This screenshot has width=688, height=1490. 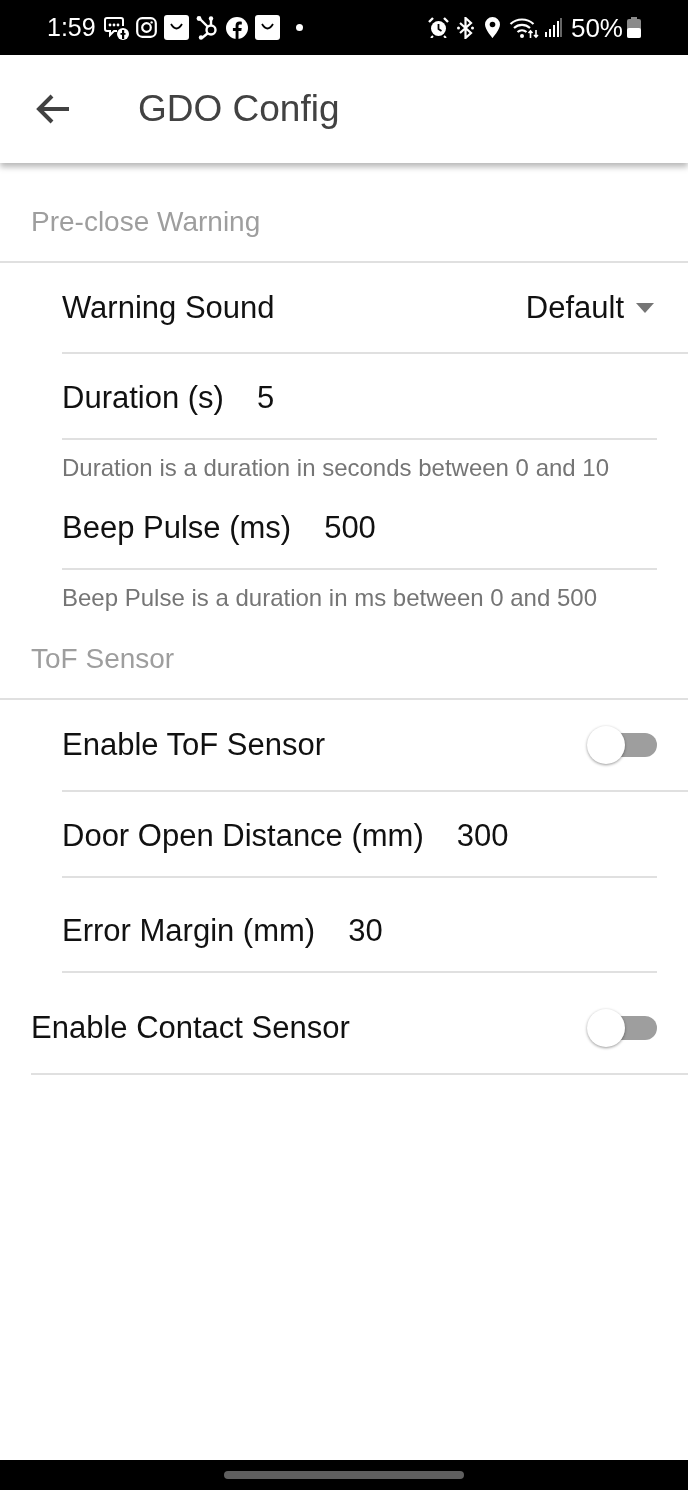 What do you see at coordinates (146, 222) in the screenshot?
I see `section-header: Pre-close Warning` at bounding box center [146, 222].